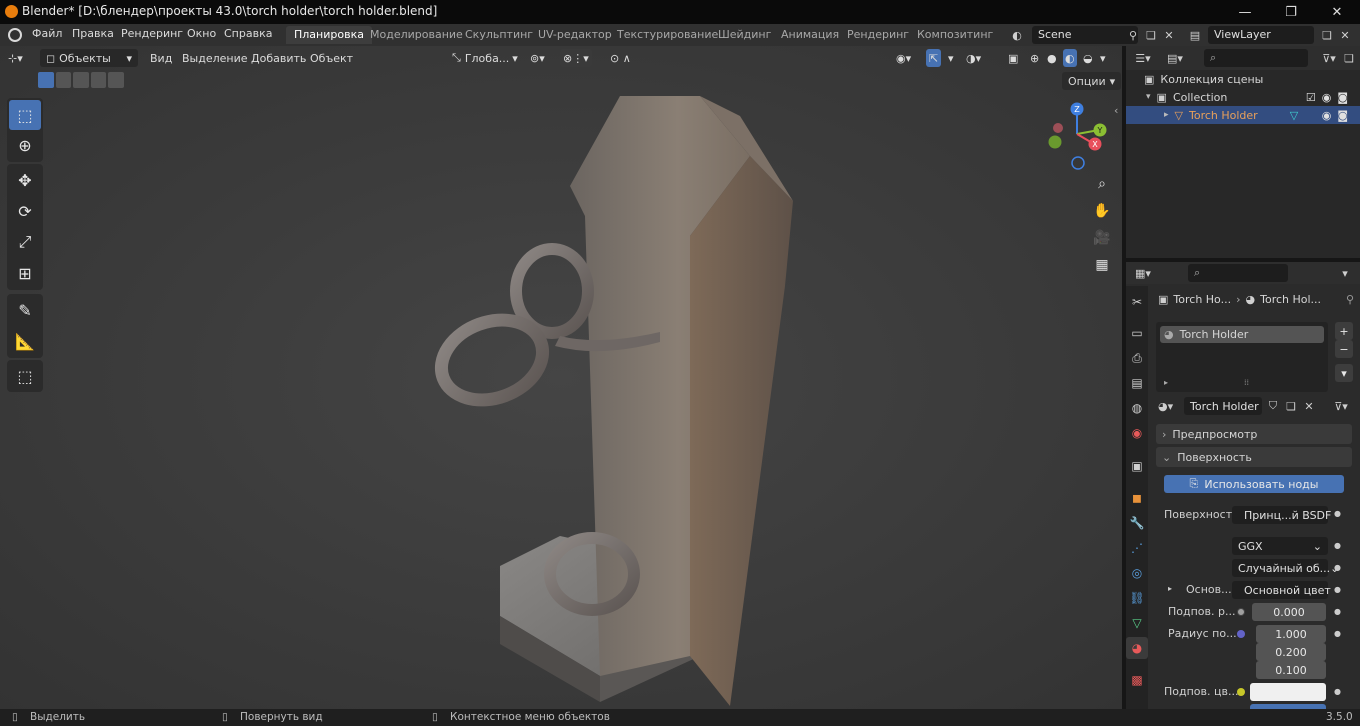  I want to click on properties-search-input: ⌕, so click(1238, 273).